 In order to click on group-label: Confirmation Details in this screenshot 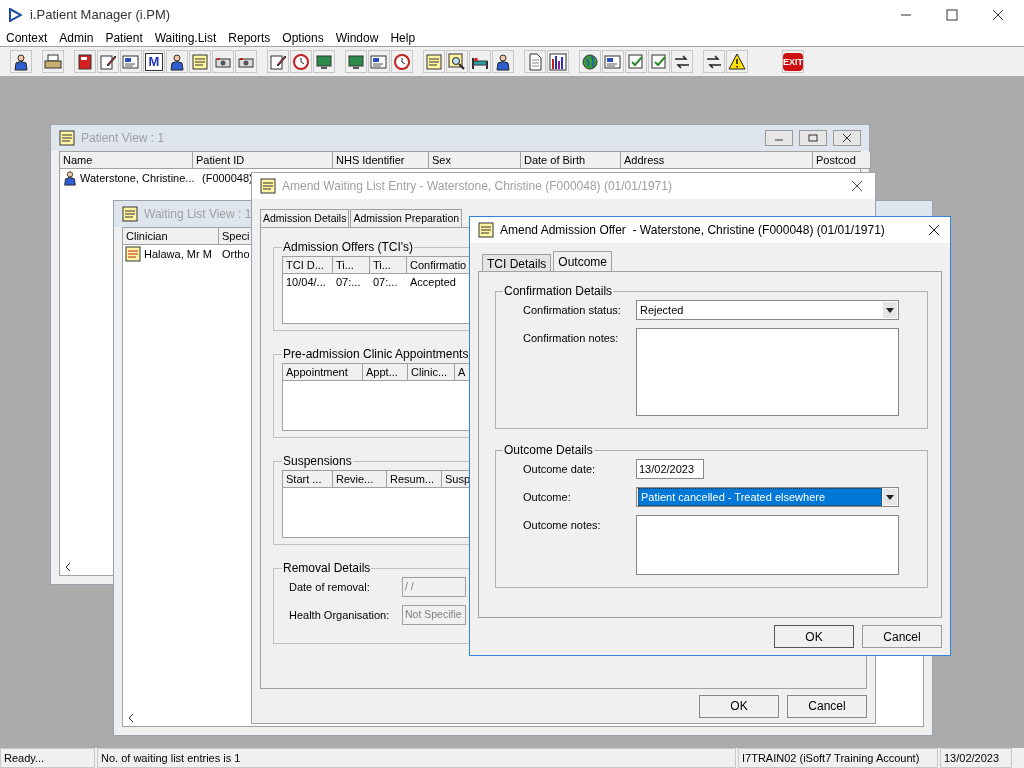, I will do `click(558, 291)`.